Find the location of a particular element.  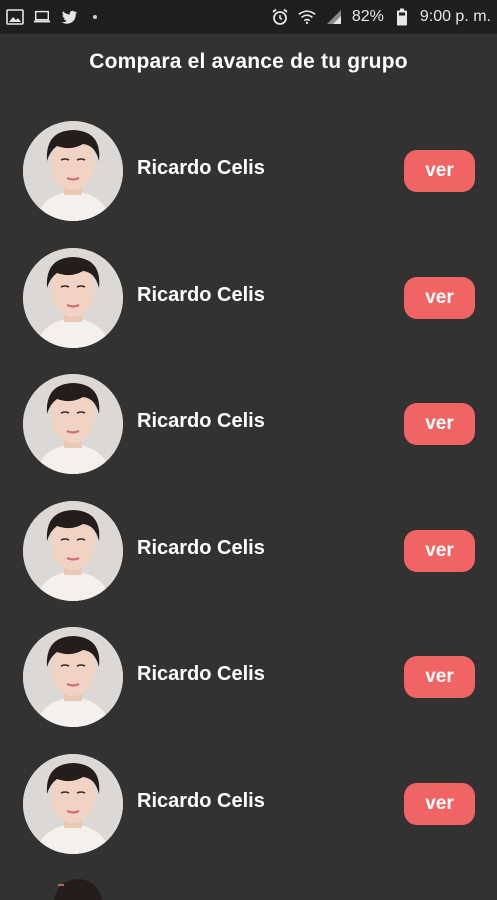

laptop-icon is located at coordinates (42, 17).